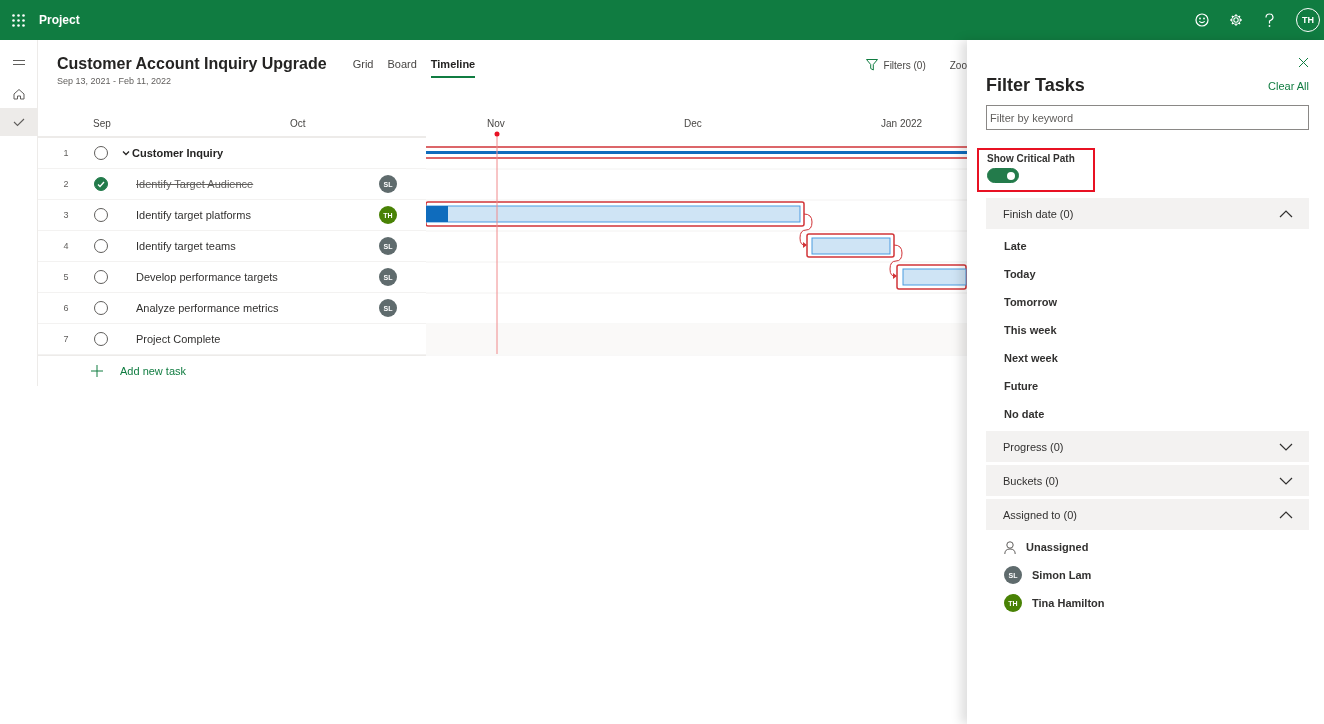  What do you see at coordinates (257, 246) in the screenshot?
I see `task-name: Identify target teams` at bounding box center [257, 246].